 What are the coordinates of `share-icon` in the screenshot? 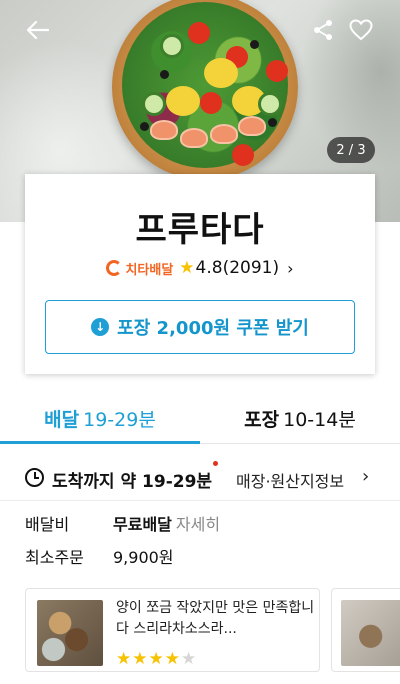 It's located at (323, 30).